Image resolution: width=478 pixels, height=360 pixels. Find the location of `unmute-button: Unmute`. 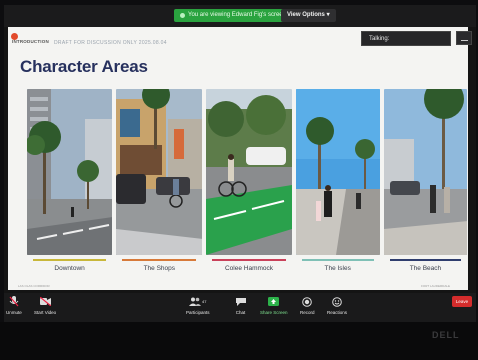

unmute-button: Unmute is located at coordinates (14, 305).